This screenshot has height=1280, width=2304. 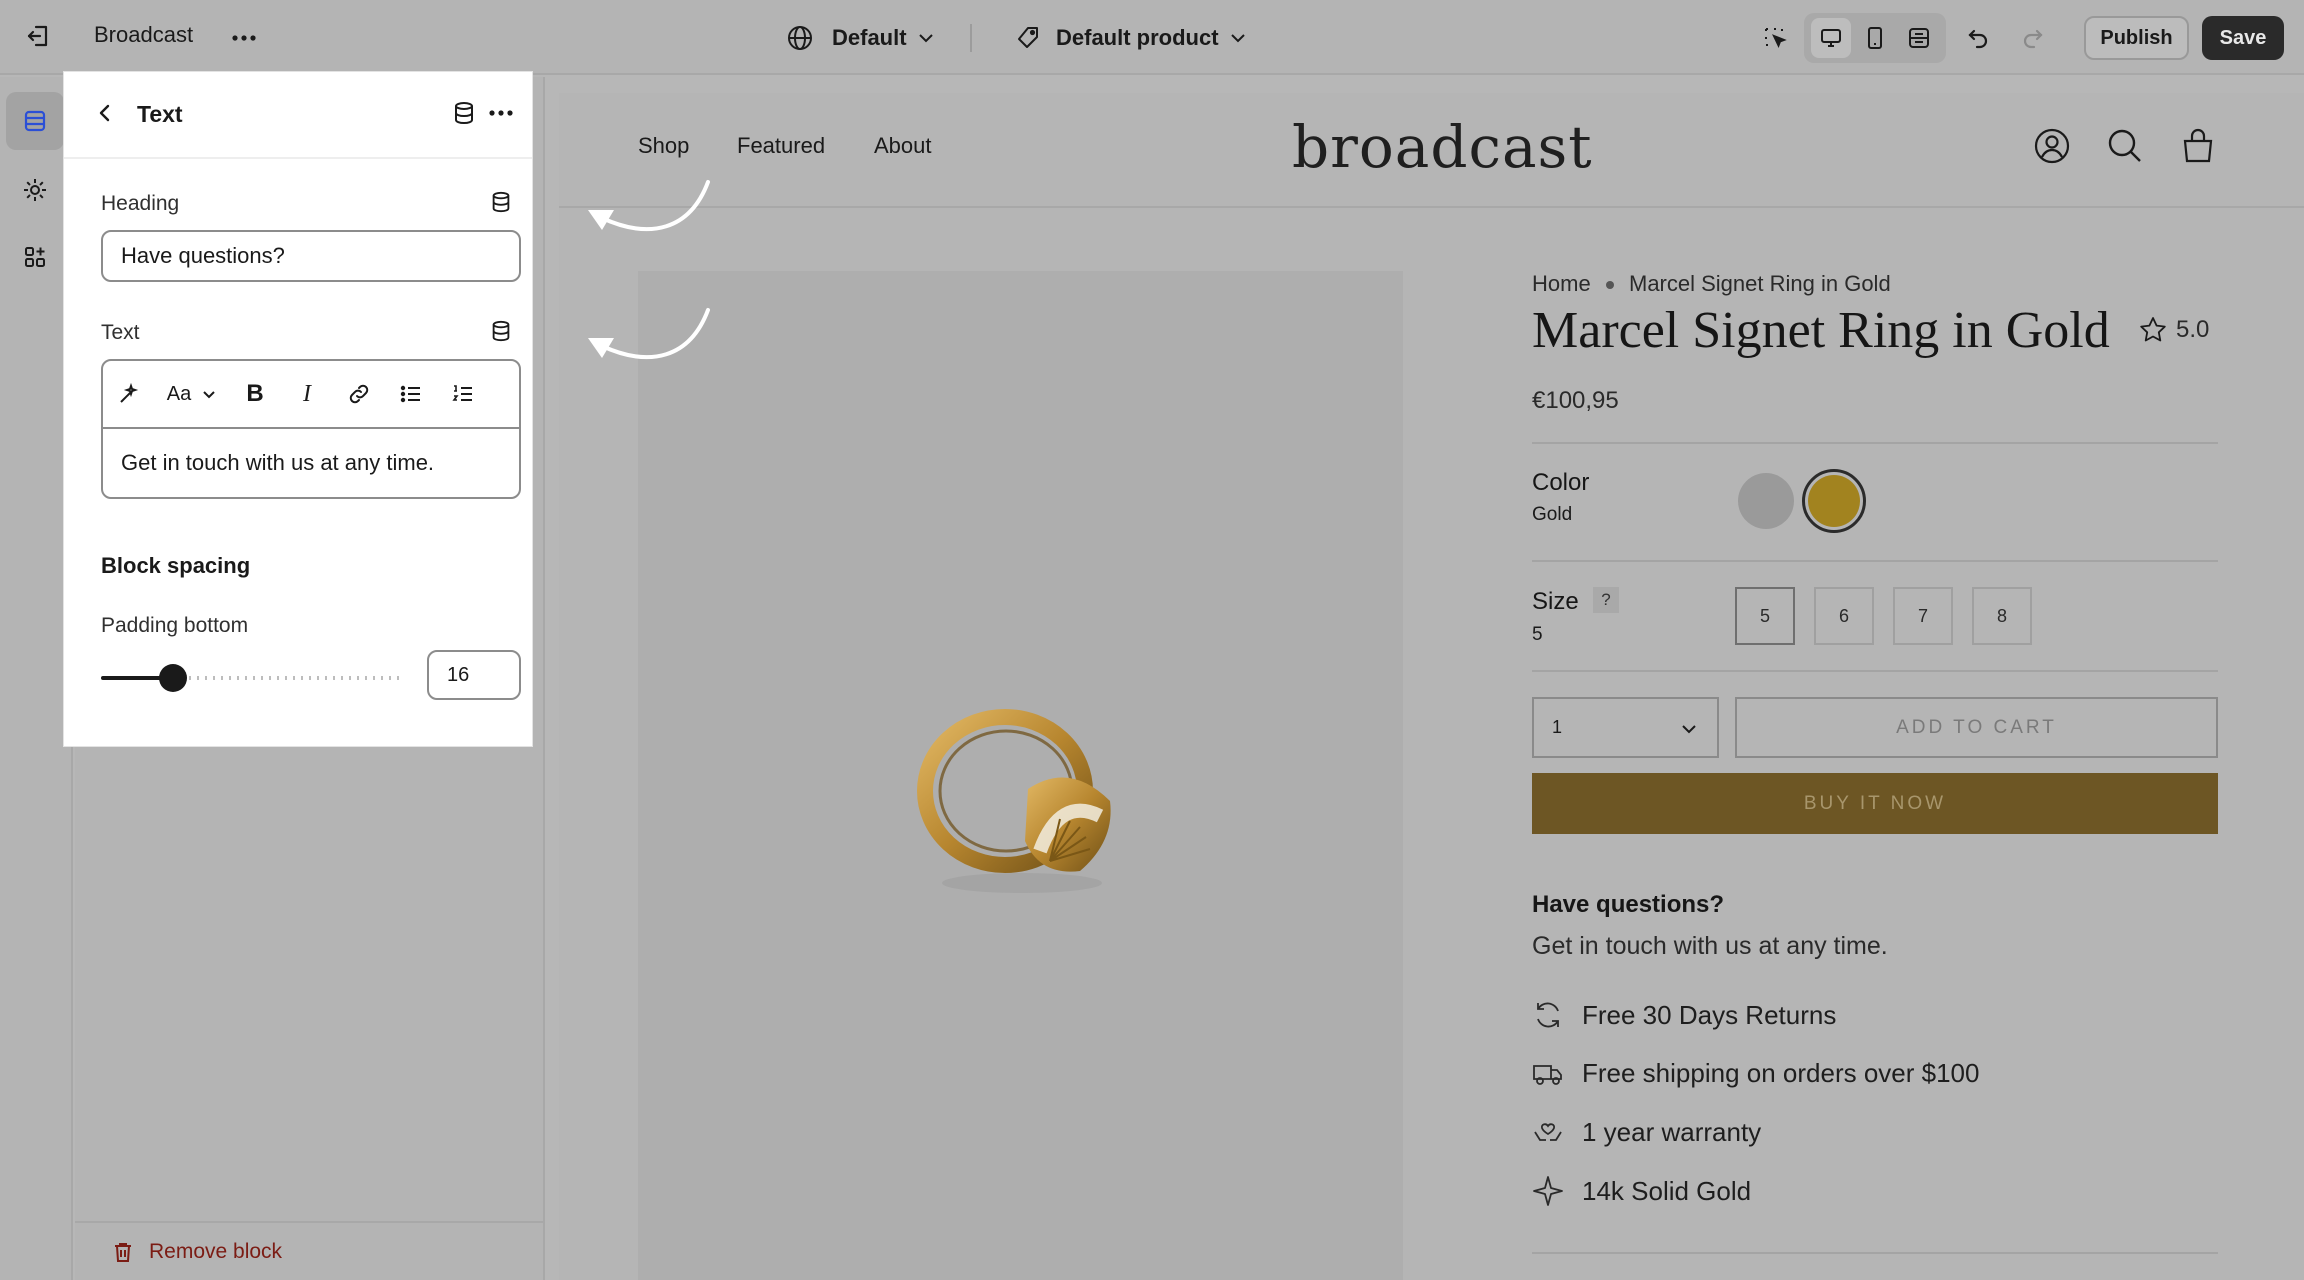 I want to click on undo-button, so click(x=1978, y=38).